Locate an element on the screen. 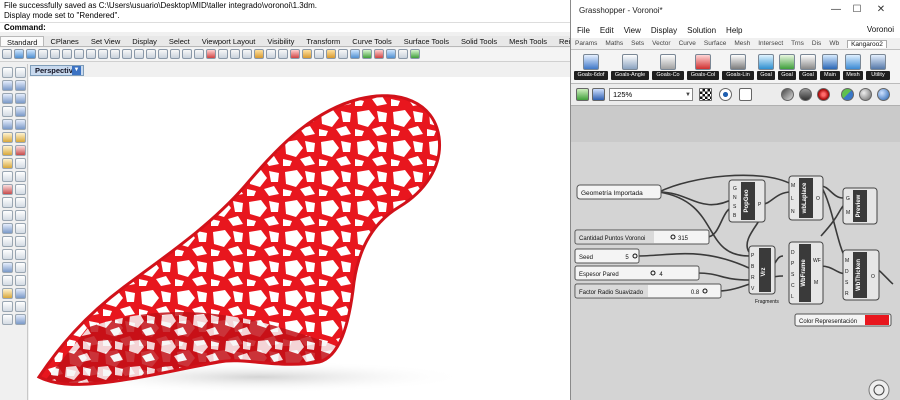 This screenshot has height=400, width=900. output-port-o: O is located at coordinates (873, 277).